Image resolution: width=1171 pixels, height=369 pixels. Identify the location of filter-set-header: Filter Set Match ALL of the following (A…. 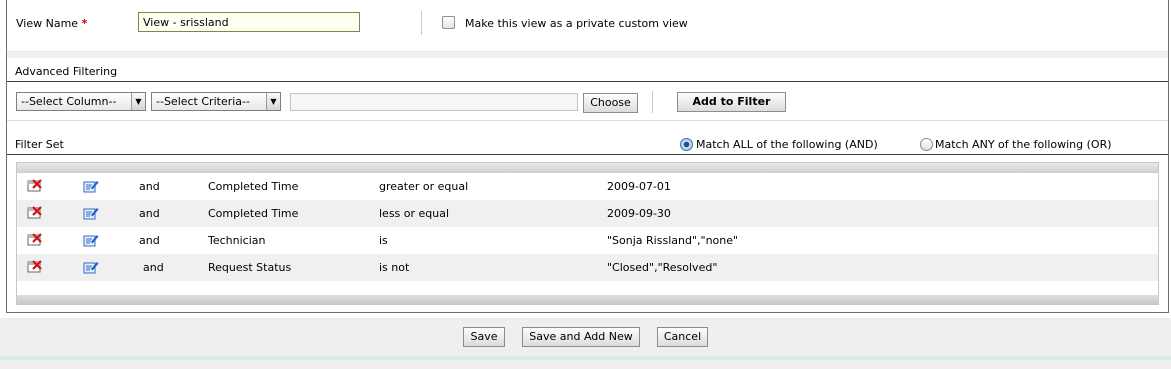
(587, 144).